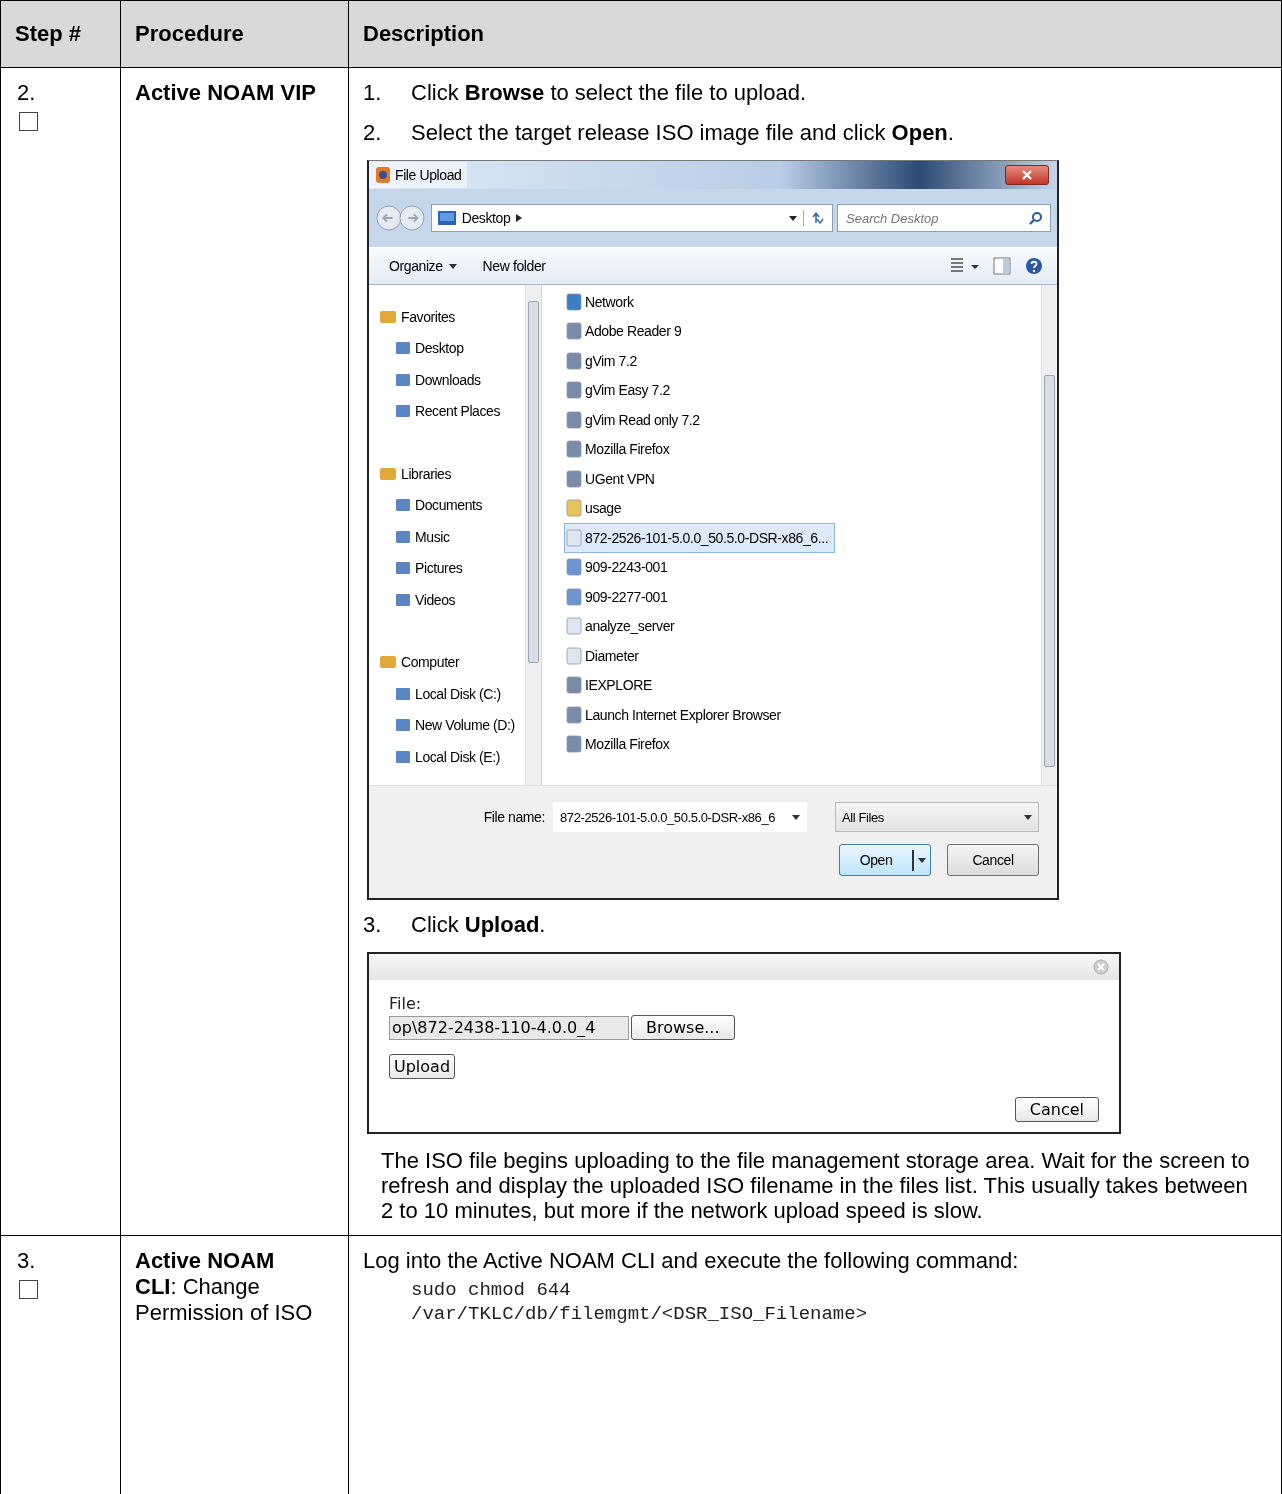 The height and width of the screenshot is (1494, 1282). I want to click on file-item: Diameter, so click(605, 656).